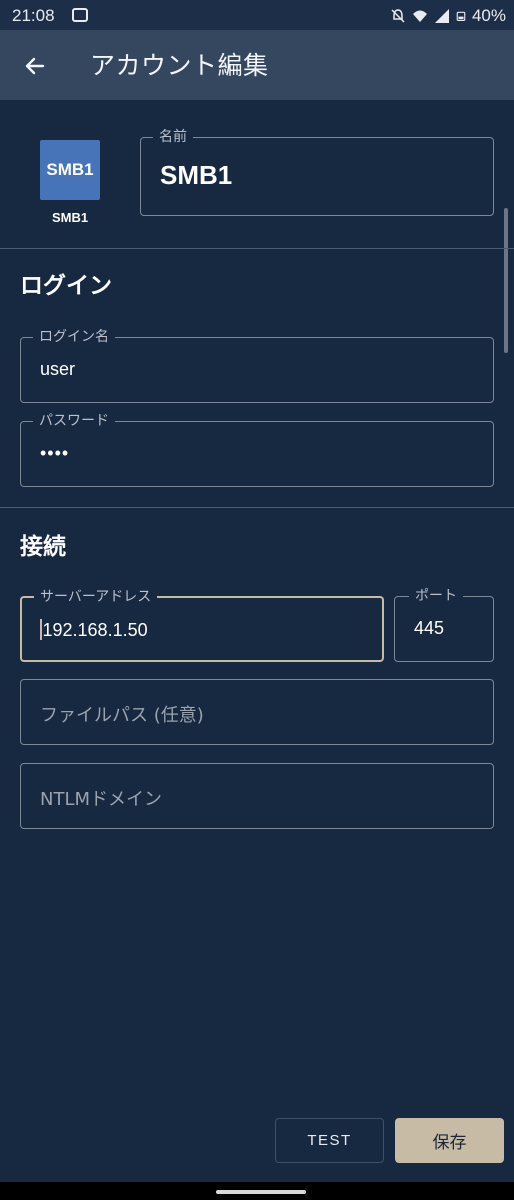 This screenshot has height=1200, width=514. What do you see at coordinates (122, 715) in the screenshot?
I see `file-path-placeholder: ファイルパス (任意)` at bounding box center [122, 715].